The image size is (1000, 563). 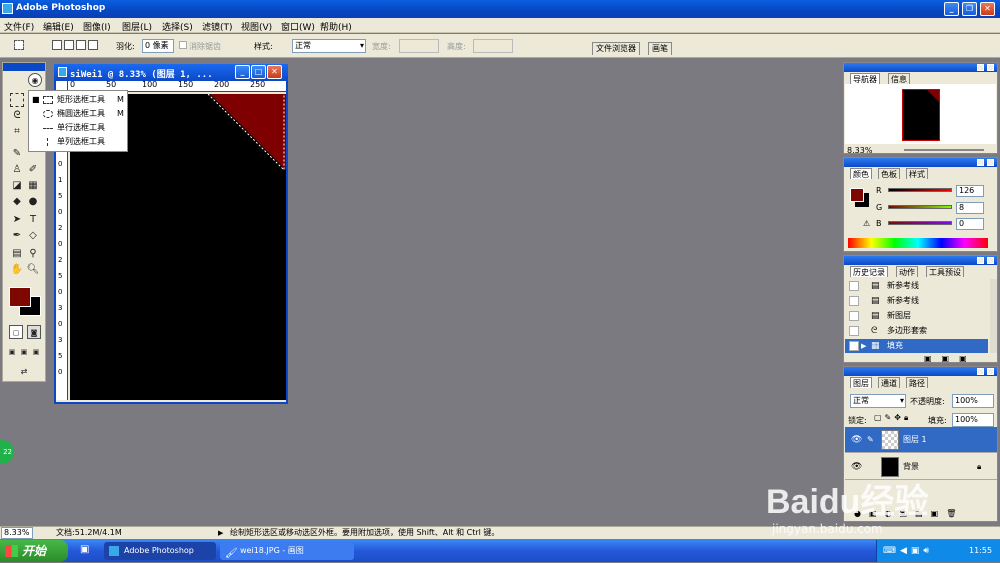 I want to click on blend-mode-select: 正常 ▾, so click(x=878, y=401).